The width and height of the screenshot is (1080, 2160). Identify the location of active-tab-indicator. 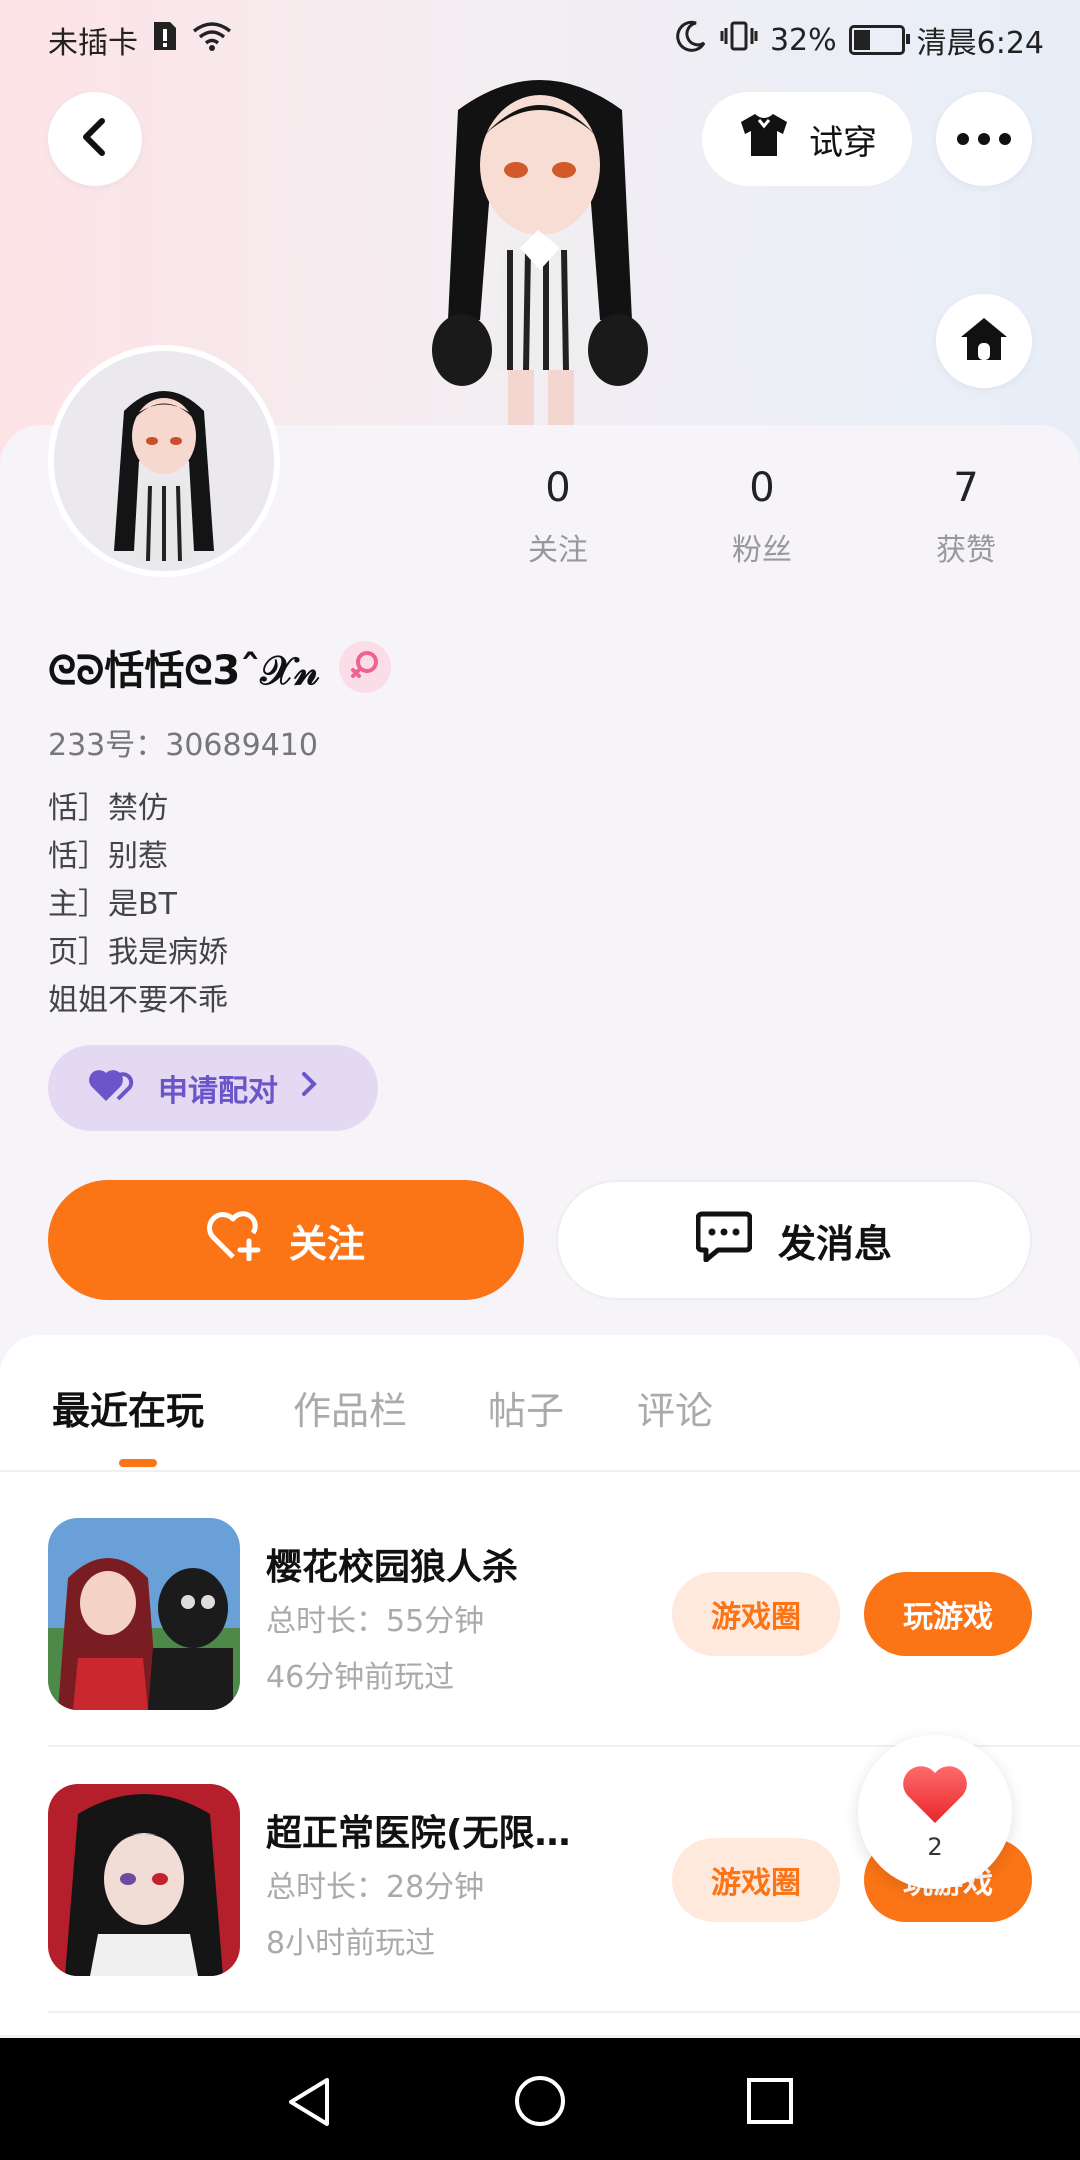
(138, 1463).